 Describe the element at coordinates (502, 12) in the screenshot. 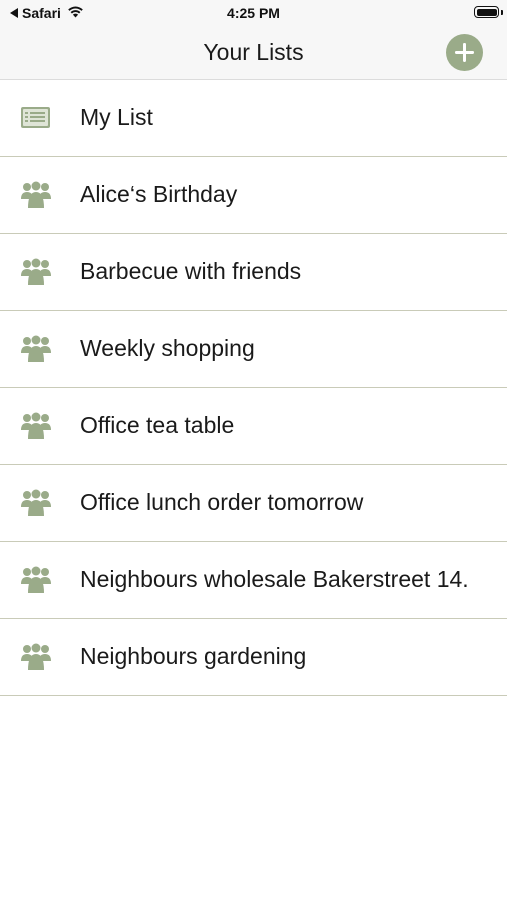

I see `battery-cap` at that location.